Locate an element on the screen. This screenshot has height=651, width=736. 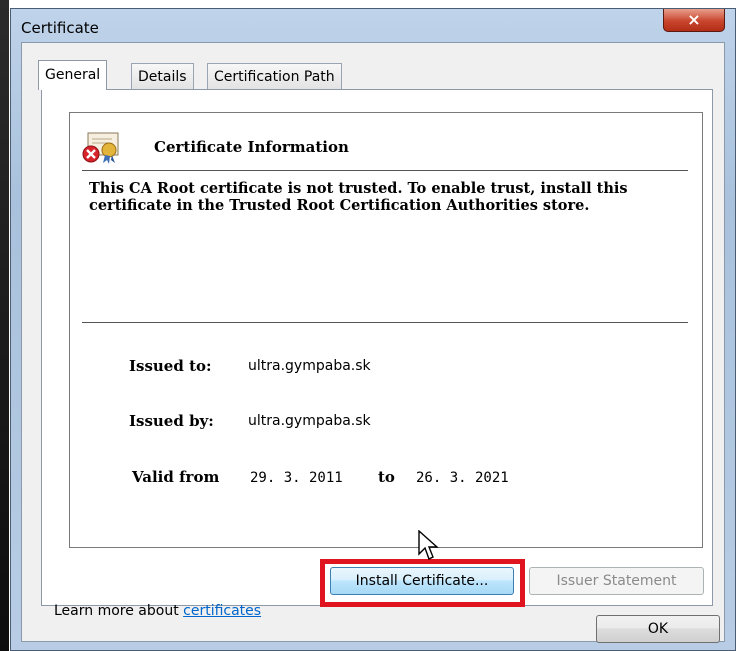
mouse-pointer-icon is located at coordinates (428, 545).